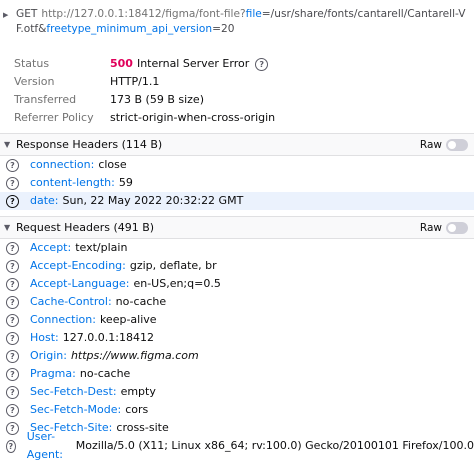  What do you see at coordinates (237, 82) in the screenshot?
I see `summary-version-row: Version HTTP/1.1` at bounding box center [237, 82].